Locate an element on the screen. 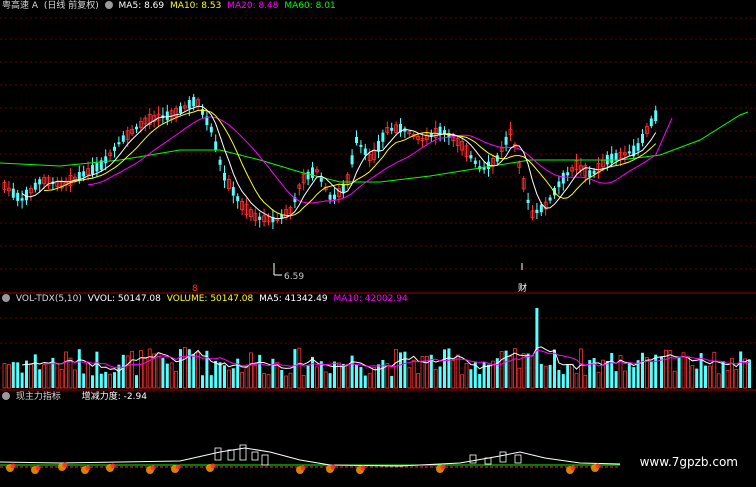 The image size is (756, 487). volume-ma10-value: MA10: 42002.94 is located at coordinates (370, 299).